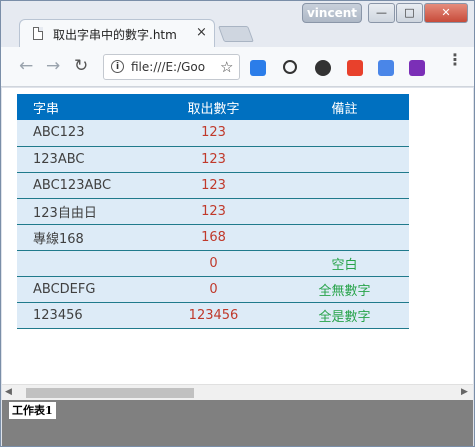 This screenshot has height=447, width=475. What do you see at coordinates (110, 393) in the screenshot?
I see `scrollbar-thumb` at bounding box center [110, 393].